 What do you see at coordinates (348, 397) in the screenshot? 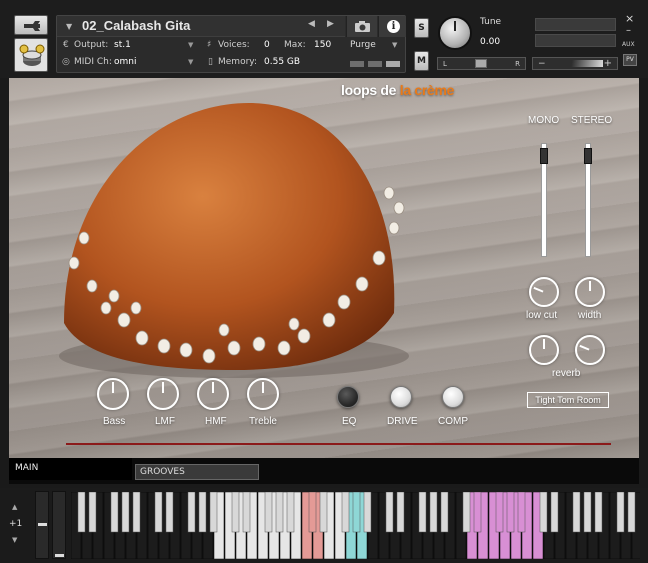
I see `eq-toggle` at bounding box center [348, 397].